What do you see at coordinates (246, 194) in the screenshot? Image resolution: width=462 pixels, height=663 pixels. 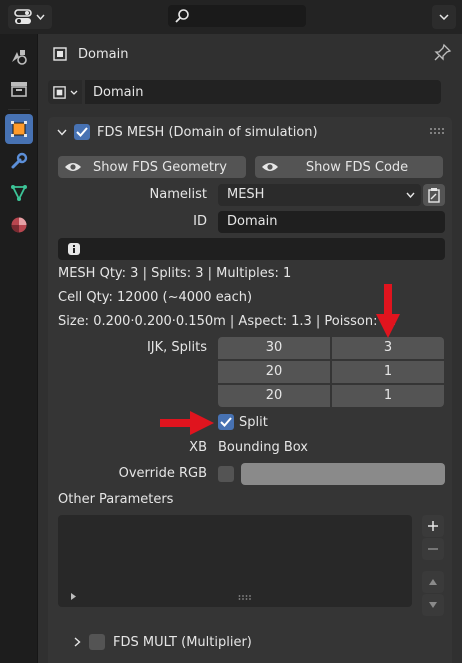 I see `namelist-value: MESH` at bounding box center [246, 194].